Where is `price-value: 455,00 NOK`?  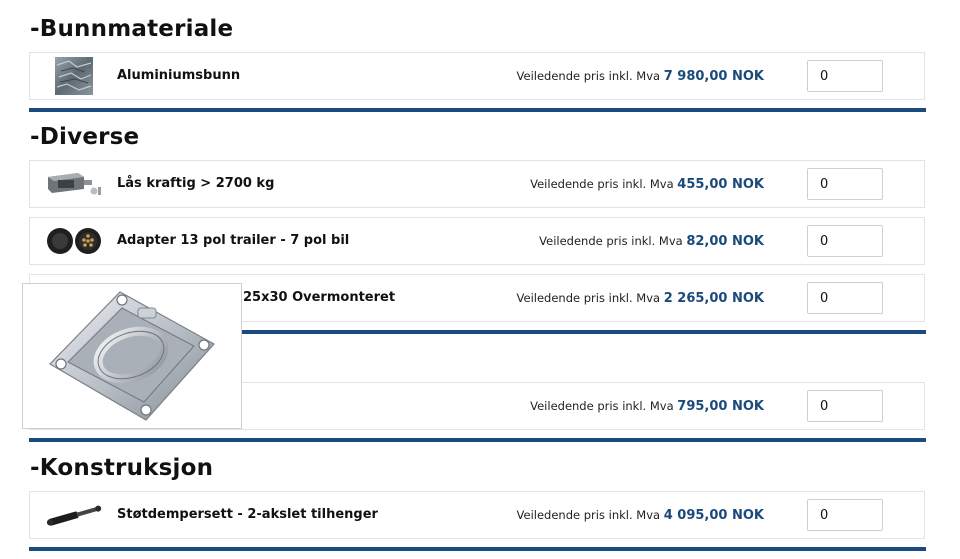
price-value: 455,00 NOK is located at coordinates (720, 184).